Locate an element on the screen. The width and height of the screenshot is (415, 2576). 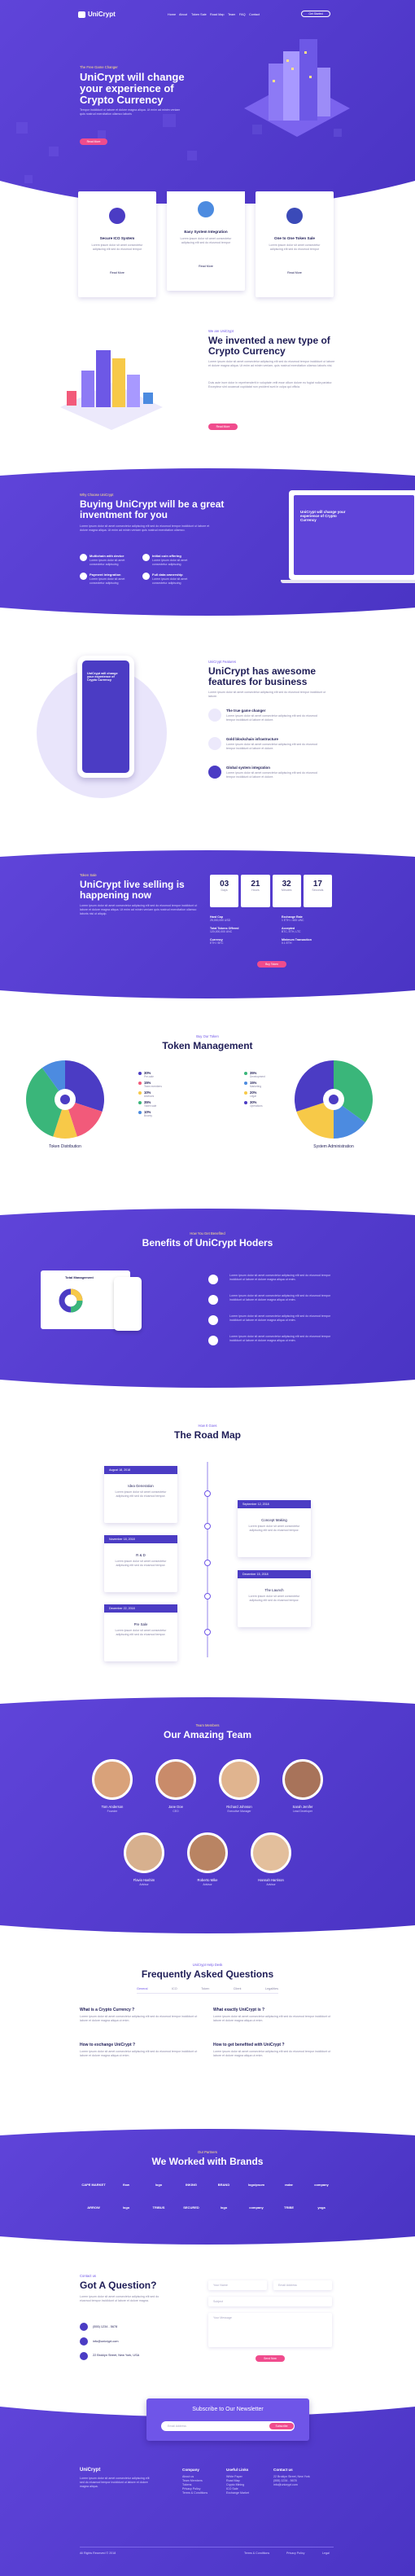
nav-token-sale: Token Sale is located at coordinates (199, 15).